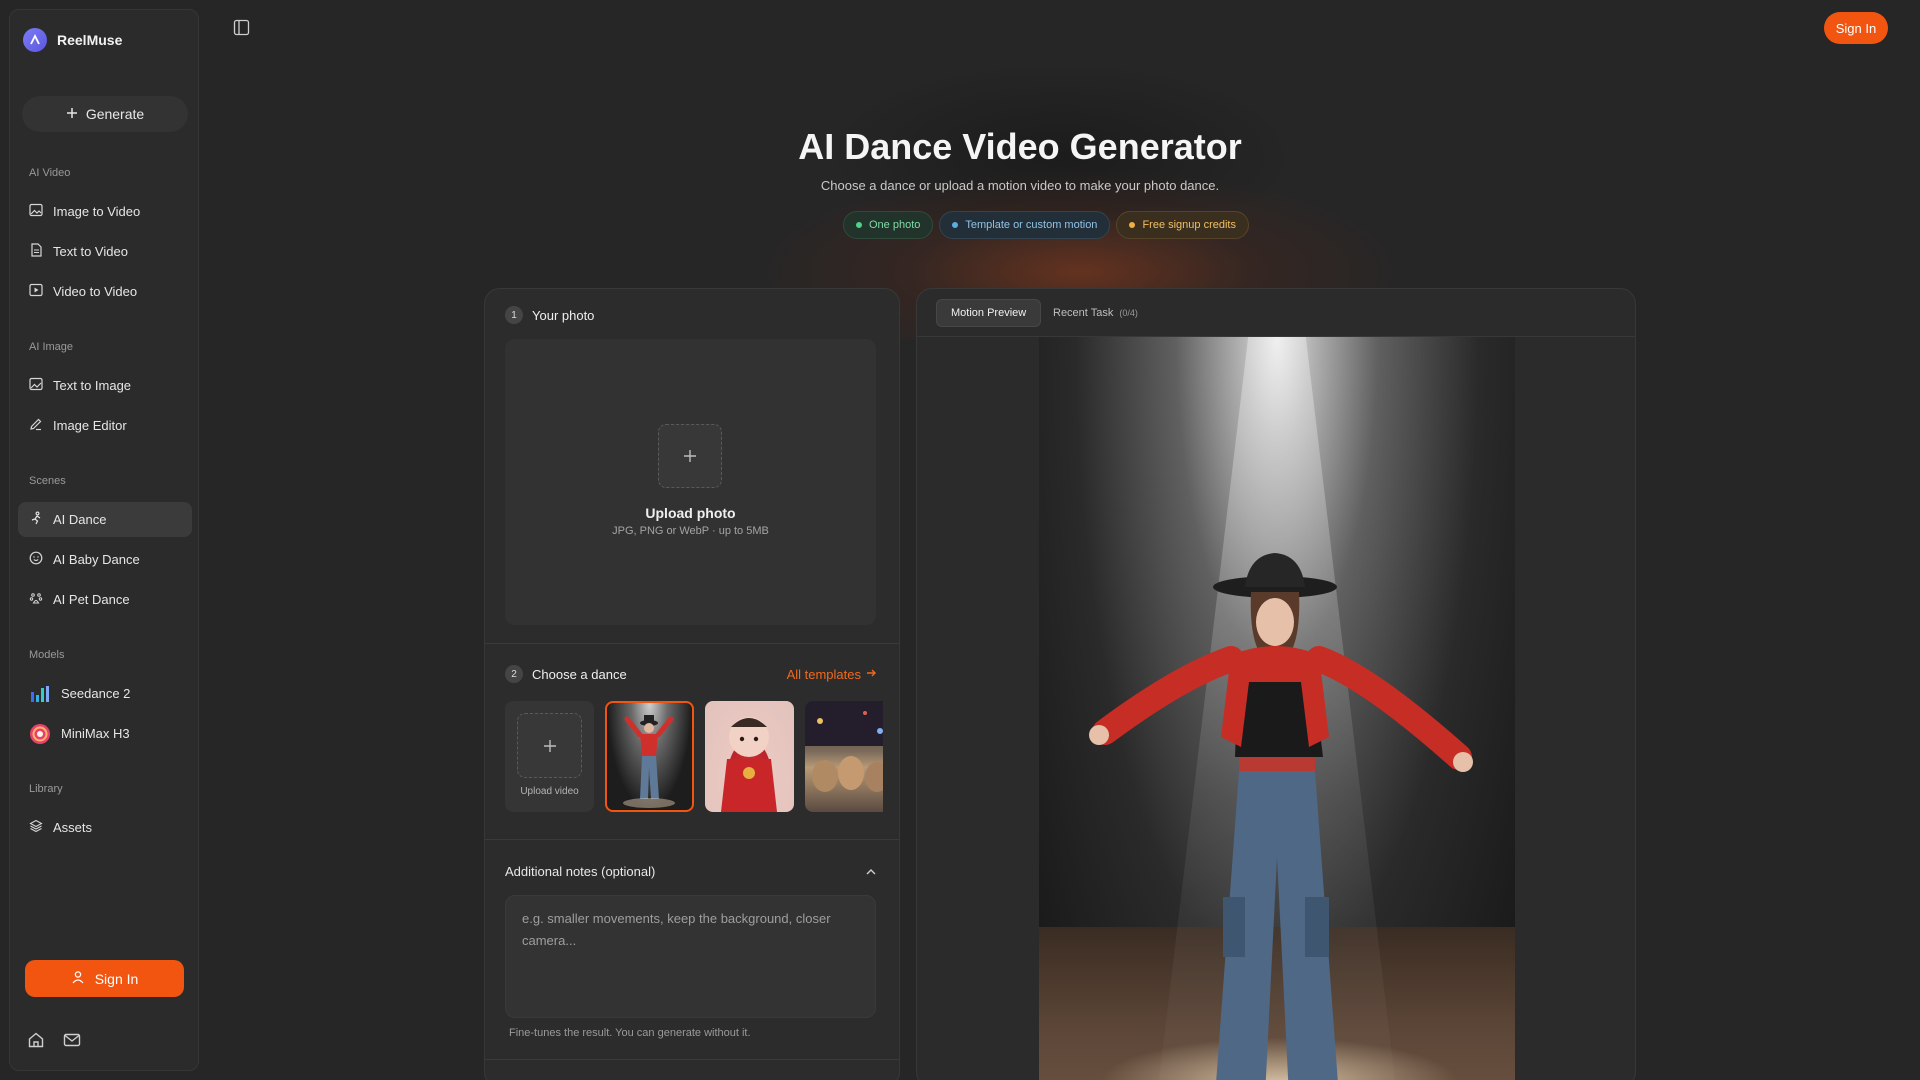 Image resolution: width=1920 pixels, height=1080 pixels. I want to click on all-templates-link: All templates, so click(832, 674).